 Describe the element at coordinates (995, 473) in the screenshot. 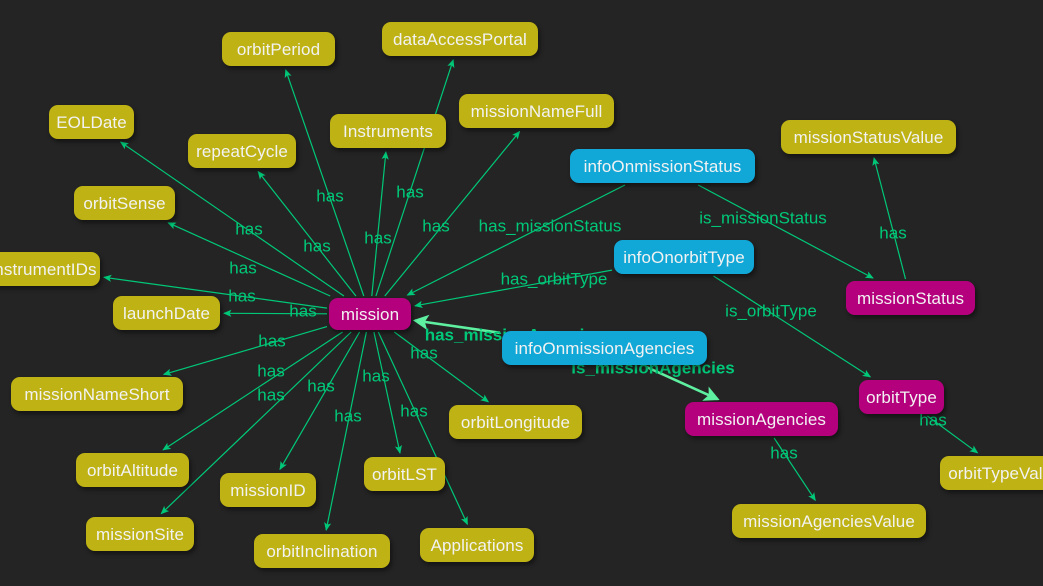

I see `graph-node-label: orbitTypeValue` at that location.